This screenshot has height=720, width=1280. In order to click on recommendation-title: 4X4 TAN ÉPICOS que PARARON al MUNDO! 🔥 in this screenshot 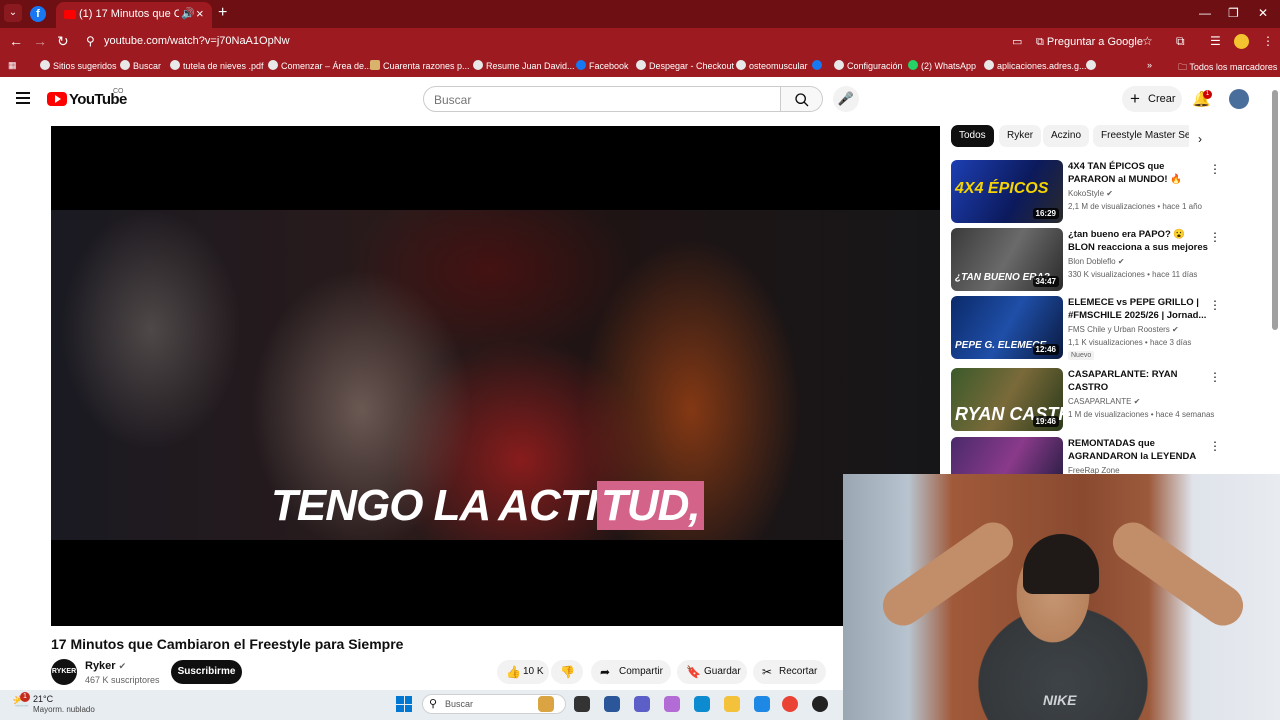, I will do `click(1138, 173)`.